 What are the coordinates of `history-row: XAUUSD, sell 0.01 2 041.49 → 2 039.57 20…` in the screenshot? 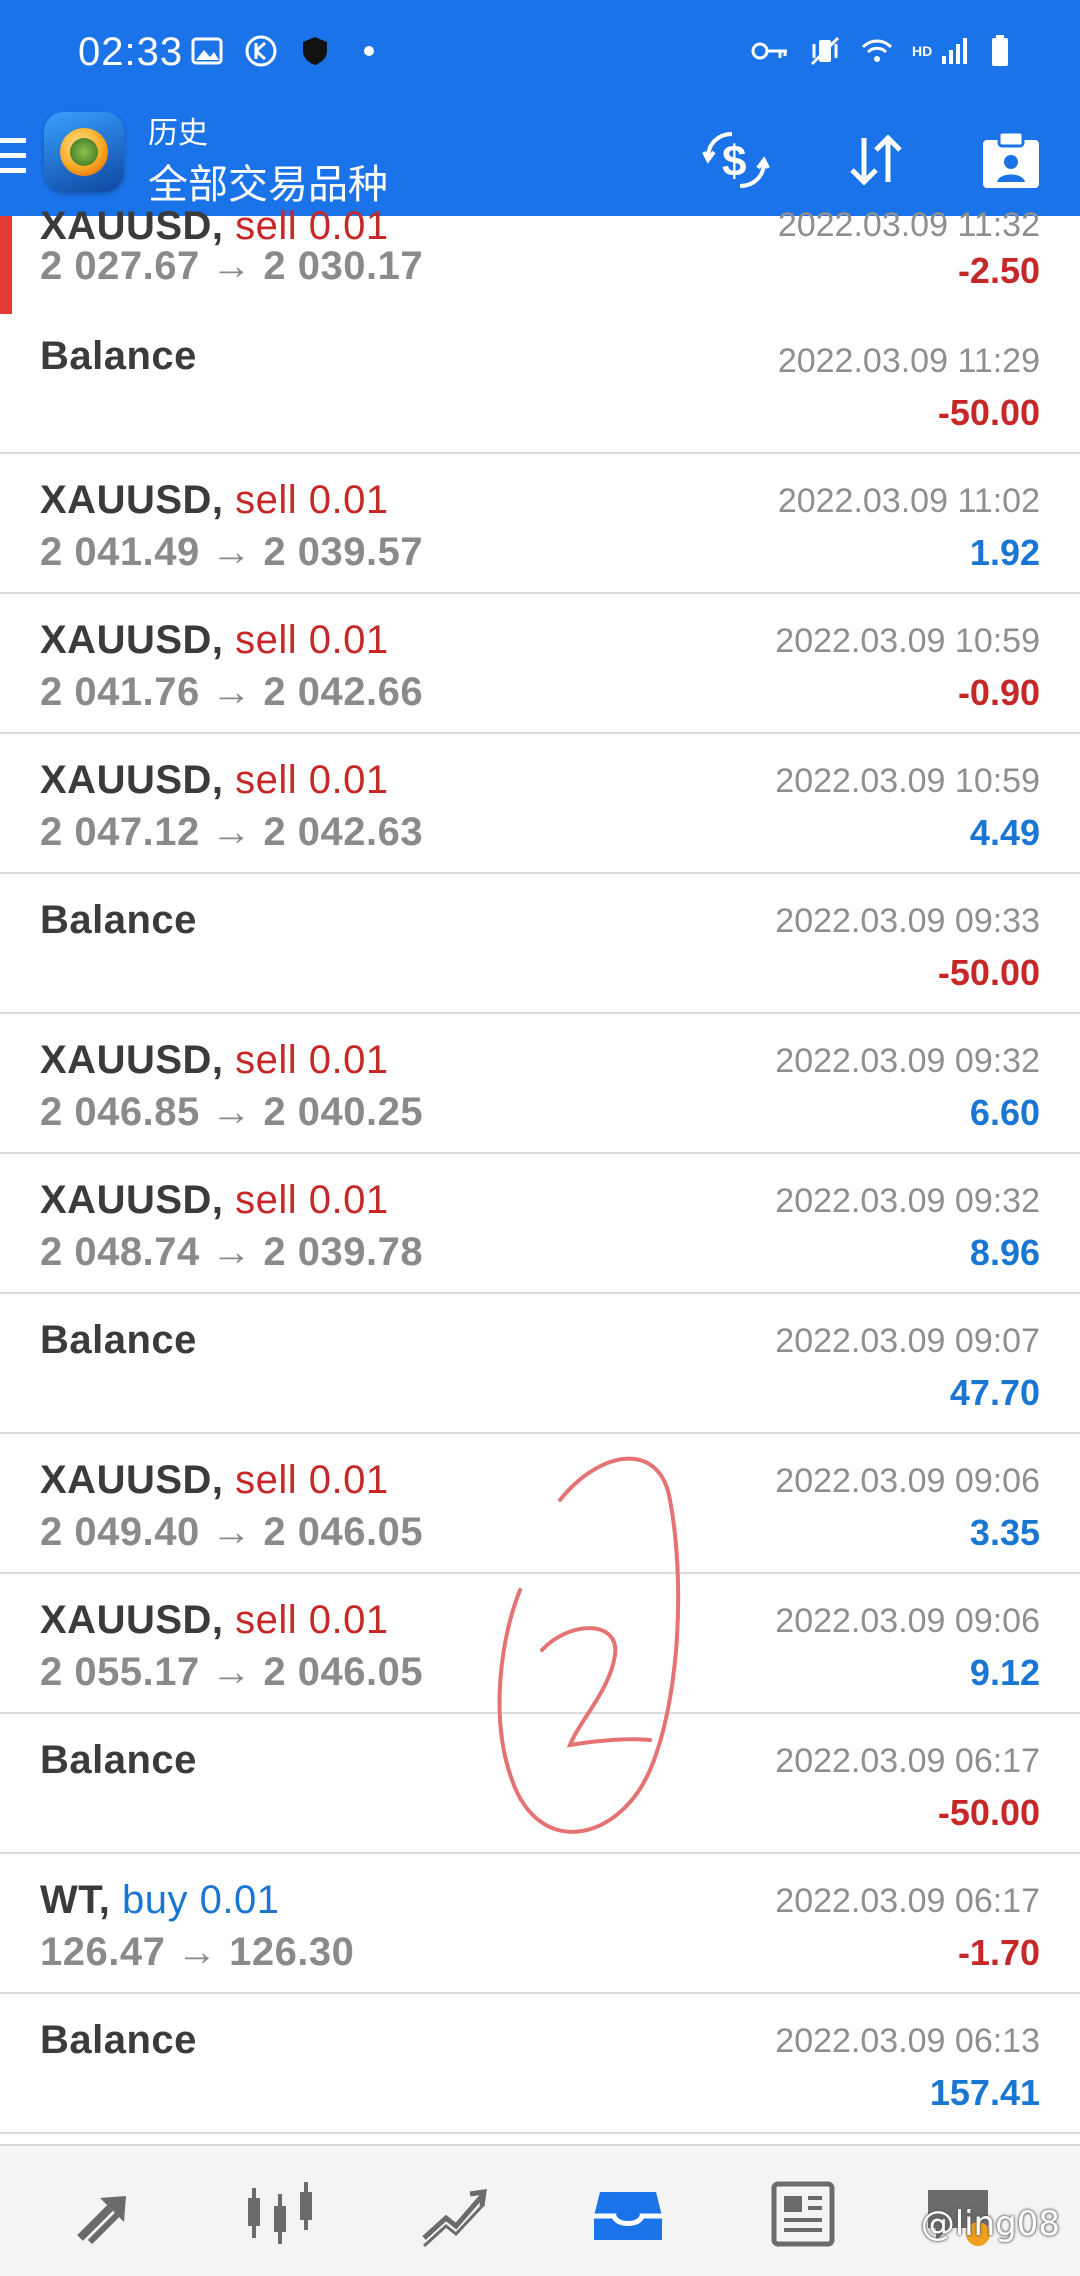 It's located at (540, 524).